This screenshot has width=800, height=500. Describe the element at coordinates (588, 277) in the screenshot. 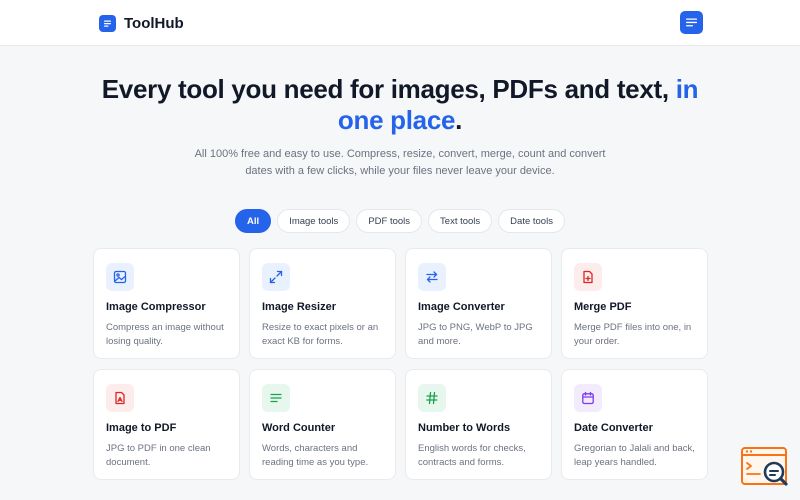

I see `file-plus-icon` at that location.